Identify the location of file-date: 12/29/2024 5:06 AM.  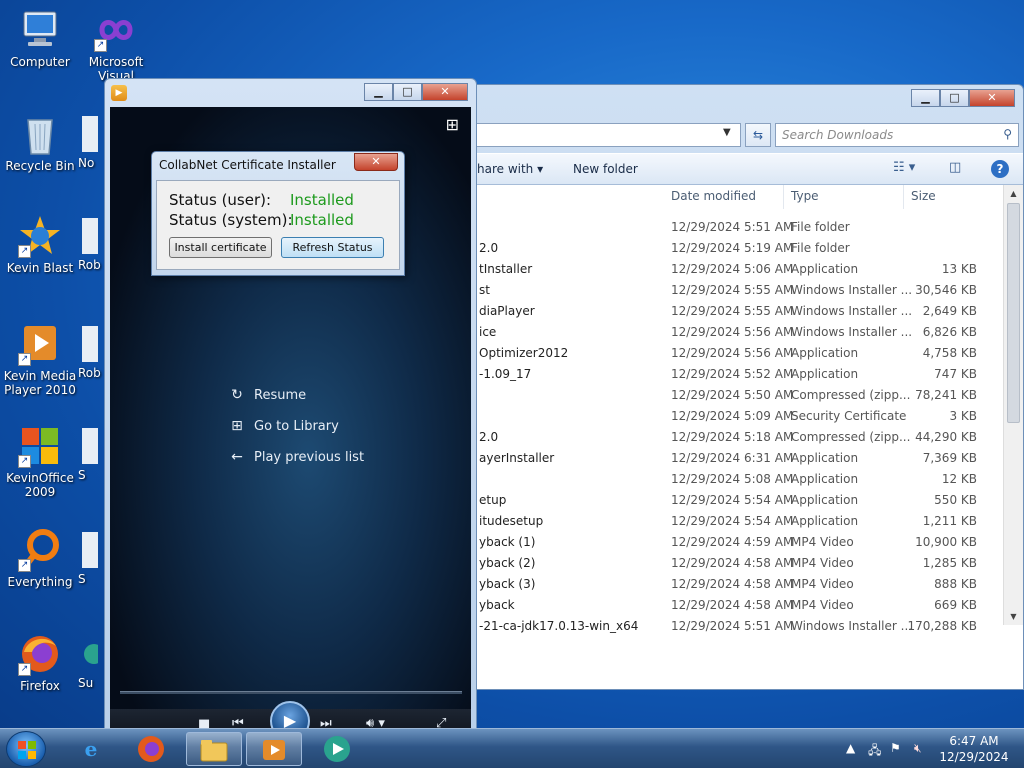
(732, 269).